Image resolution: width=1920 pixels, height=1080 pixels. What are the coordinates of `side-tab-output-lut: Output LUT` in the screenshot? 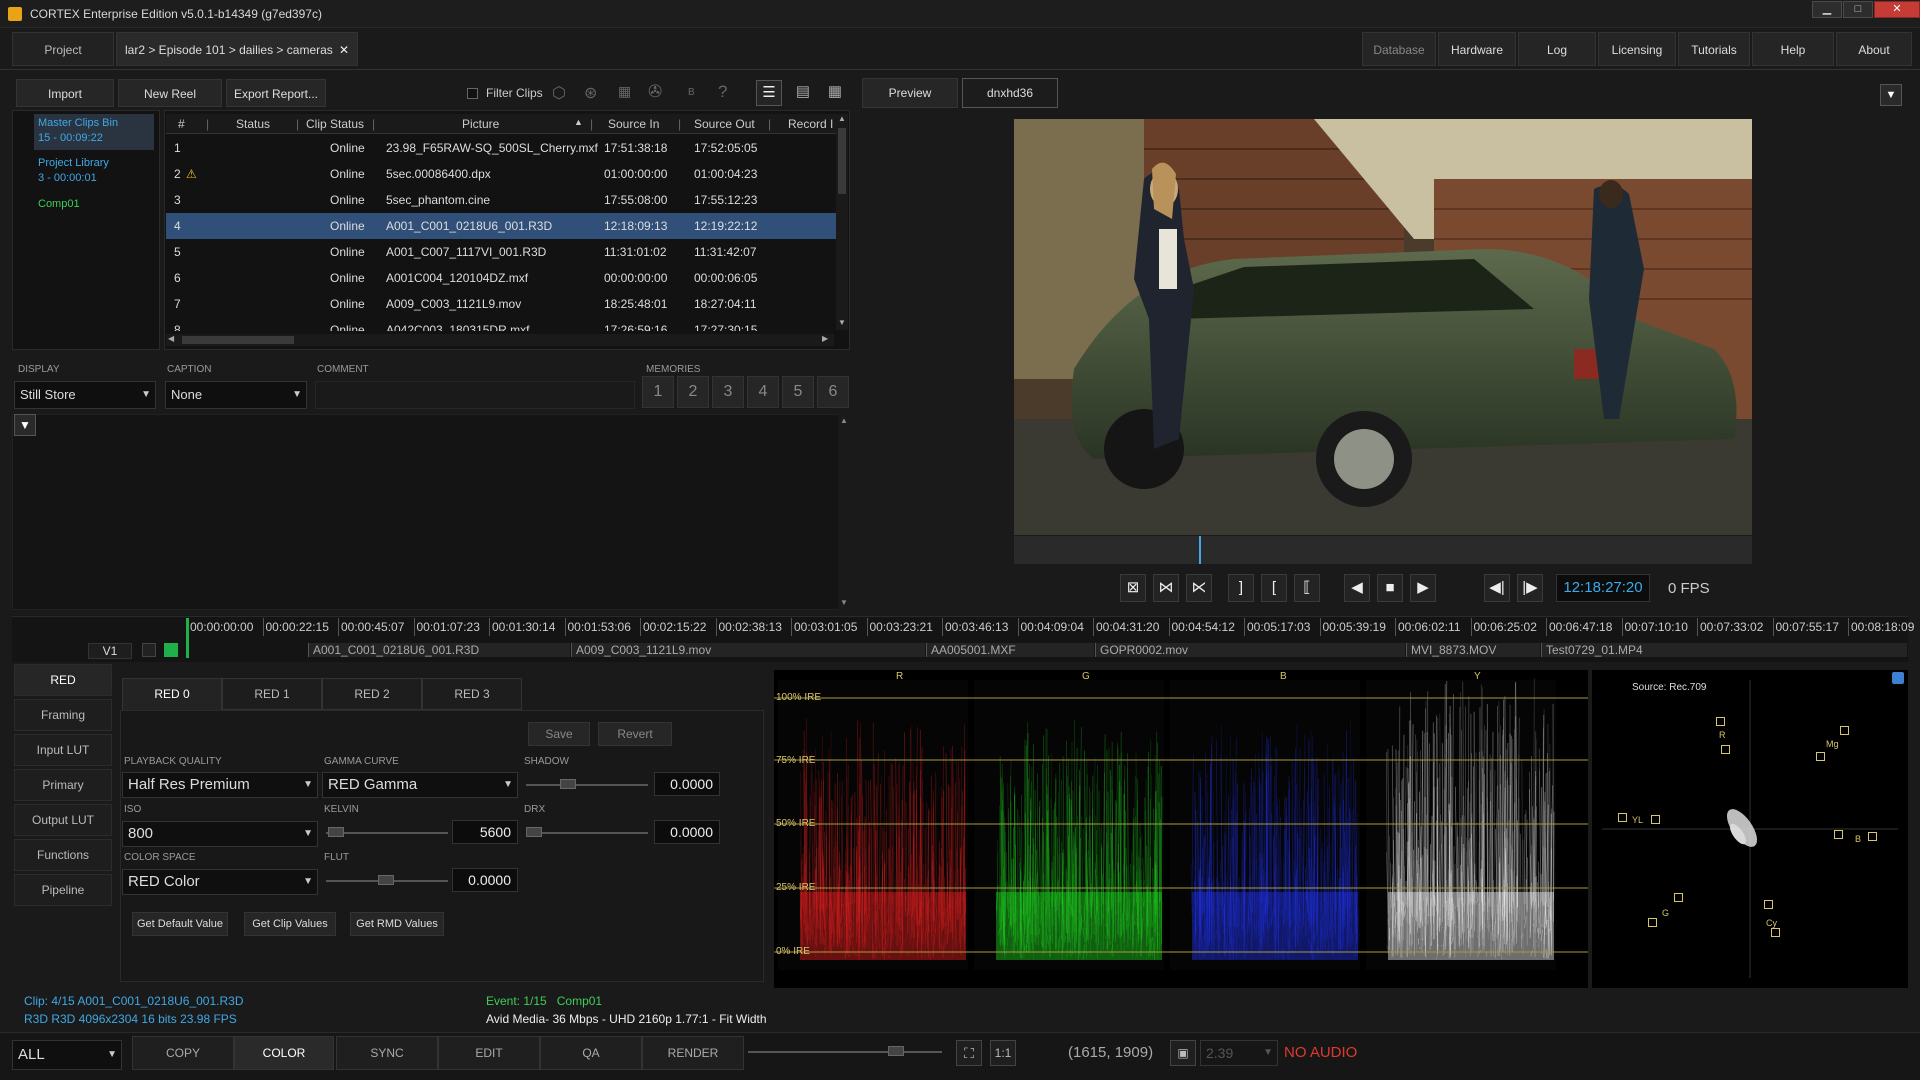 It's located at (63, 820).